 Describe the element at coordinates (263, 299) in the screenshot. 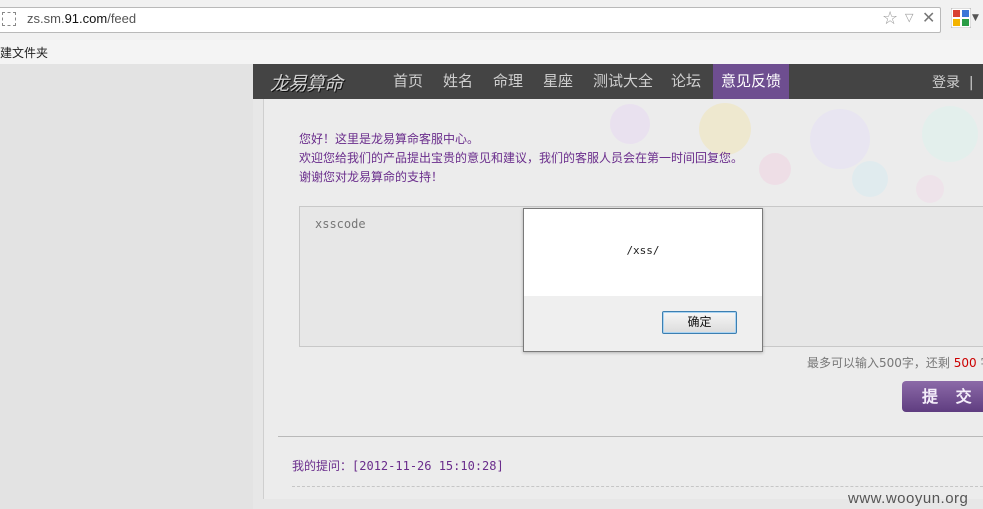

I see `content-left-border` at that location.